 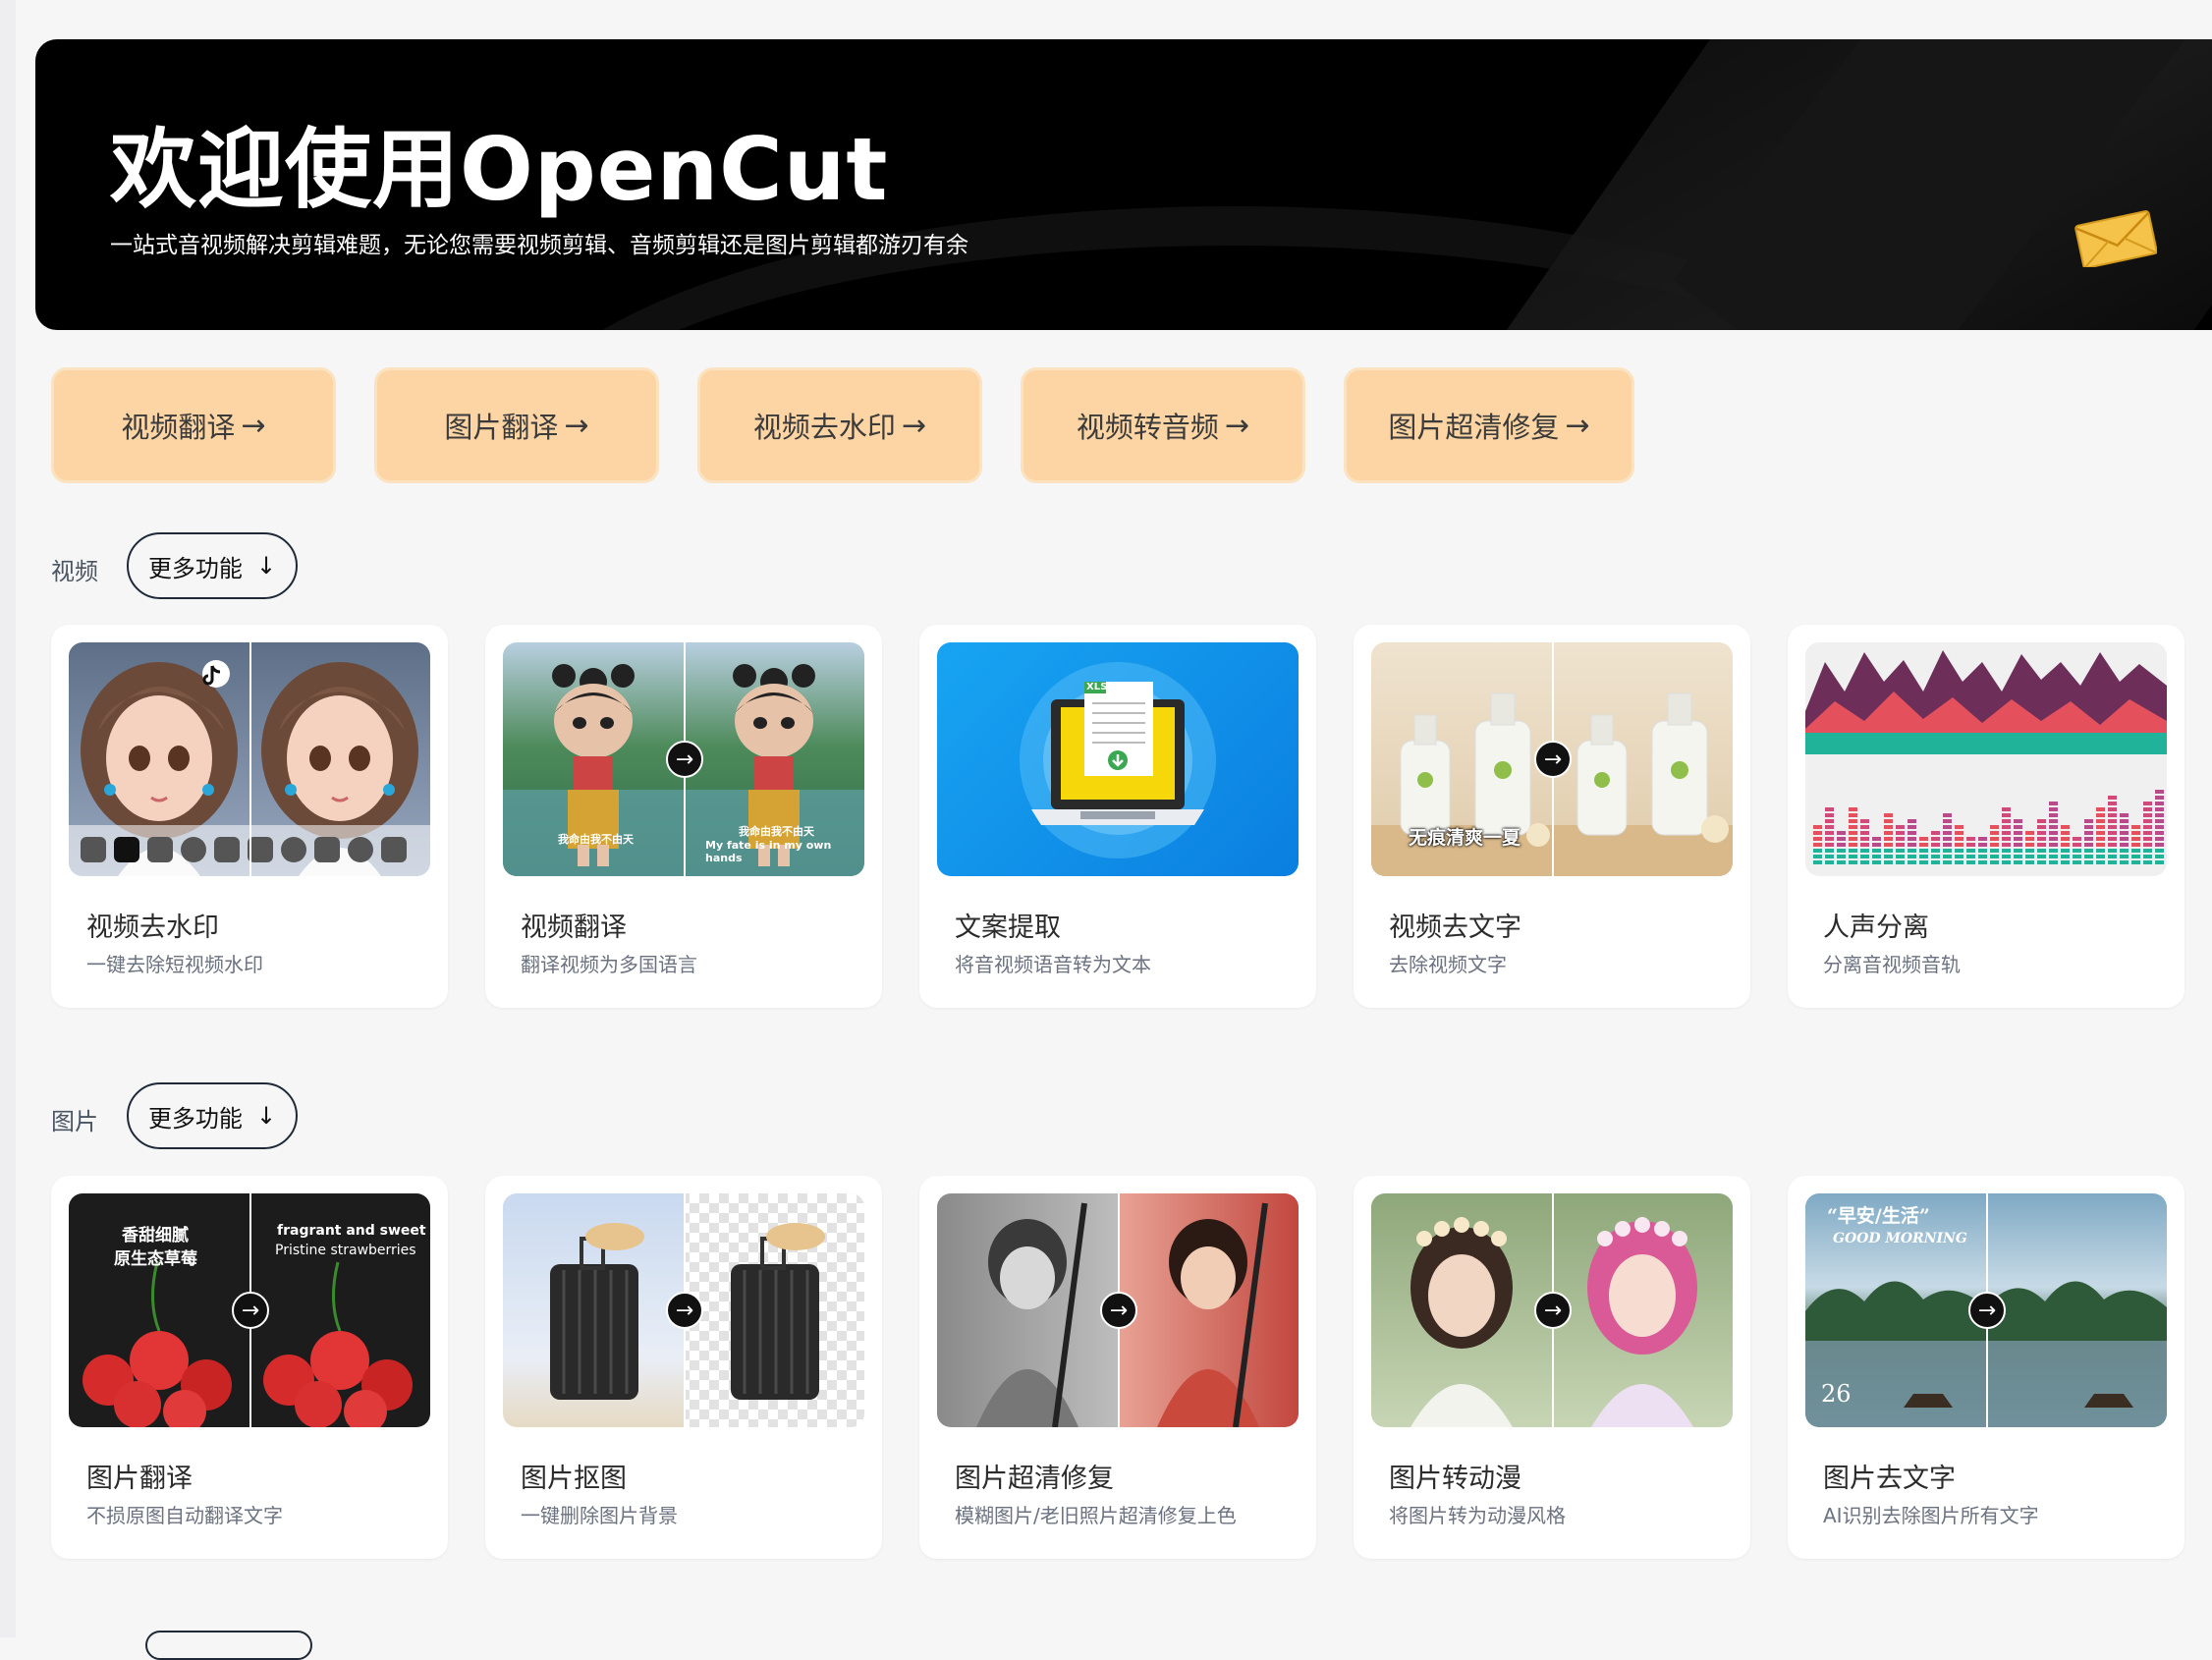 I want to click on feature-card-image-anime: → 图片转动漫 将图片转为动漫风格, so click(x=1552, y=1367).